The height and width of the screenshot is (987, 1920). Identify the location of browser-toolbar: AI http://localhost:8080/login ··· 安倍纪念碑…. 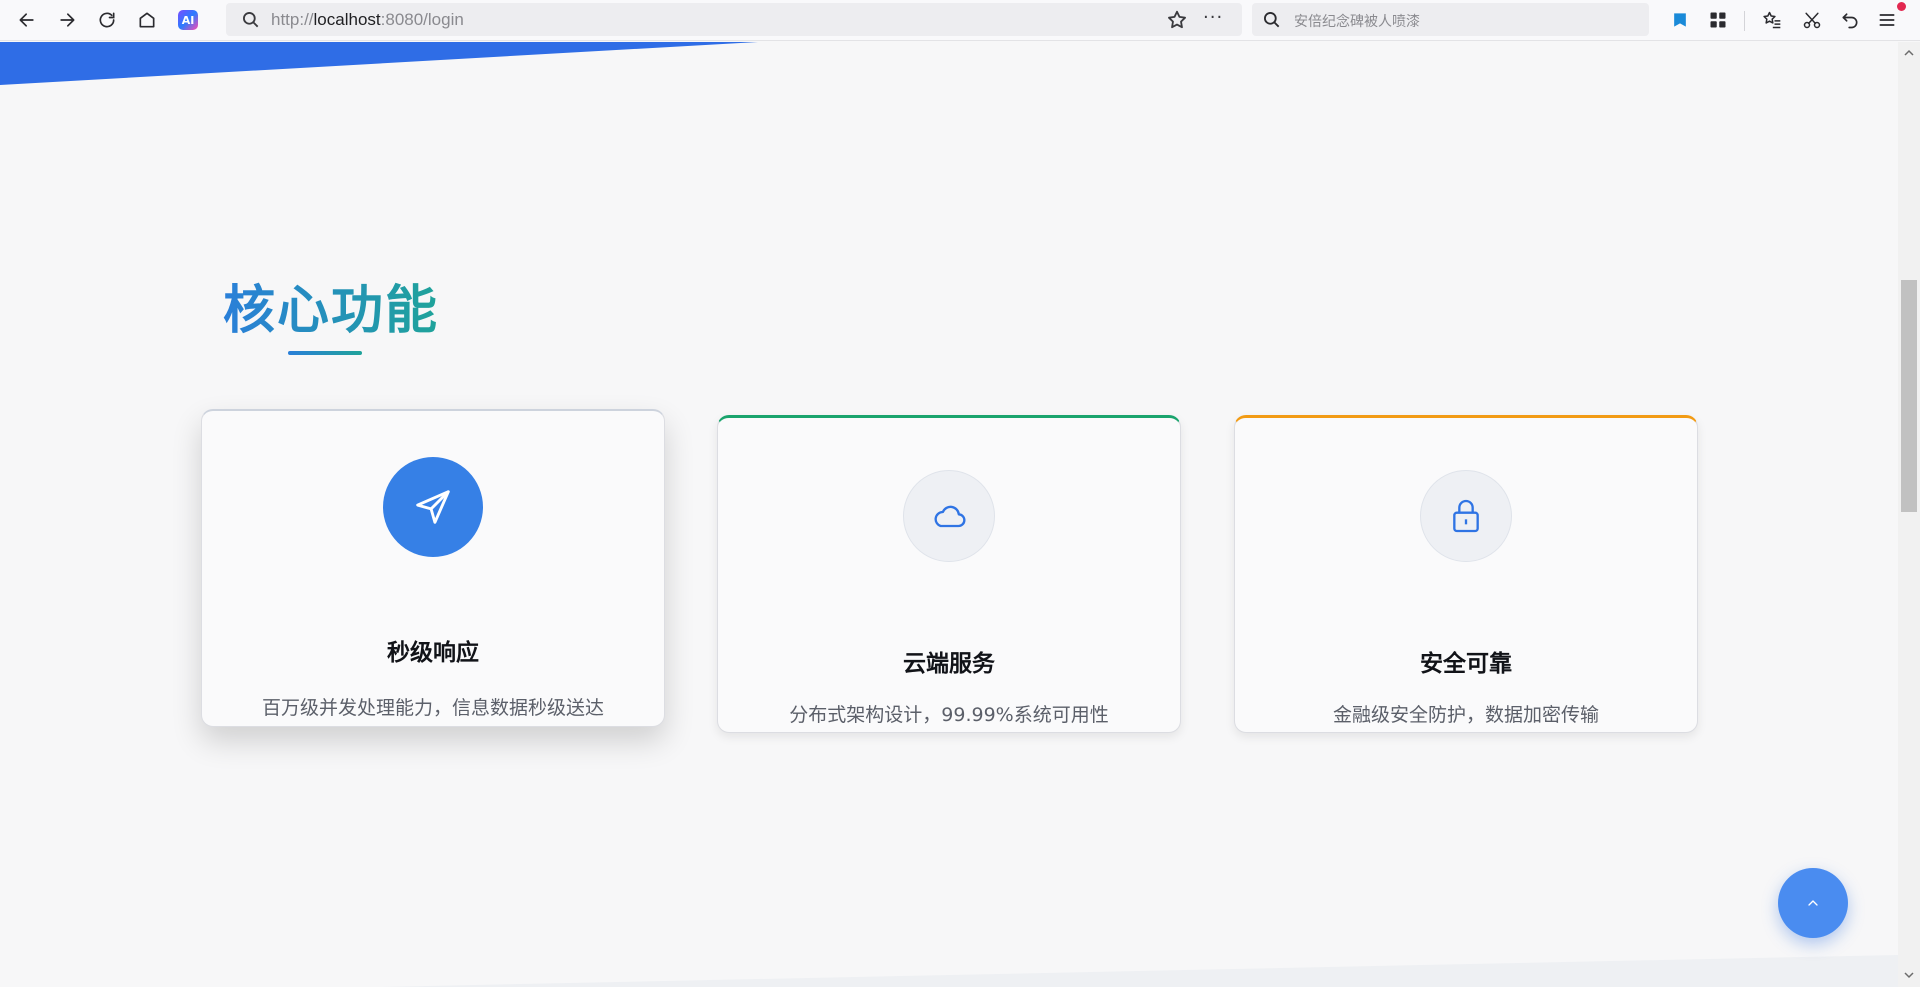
(960, 20).